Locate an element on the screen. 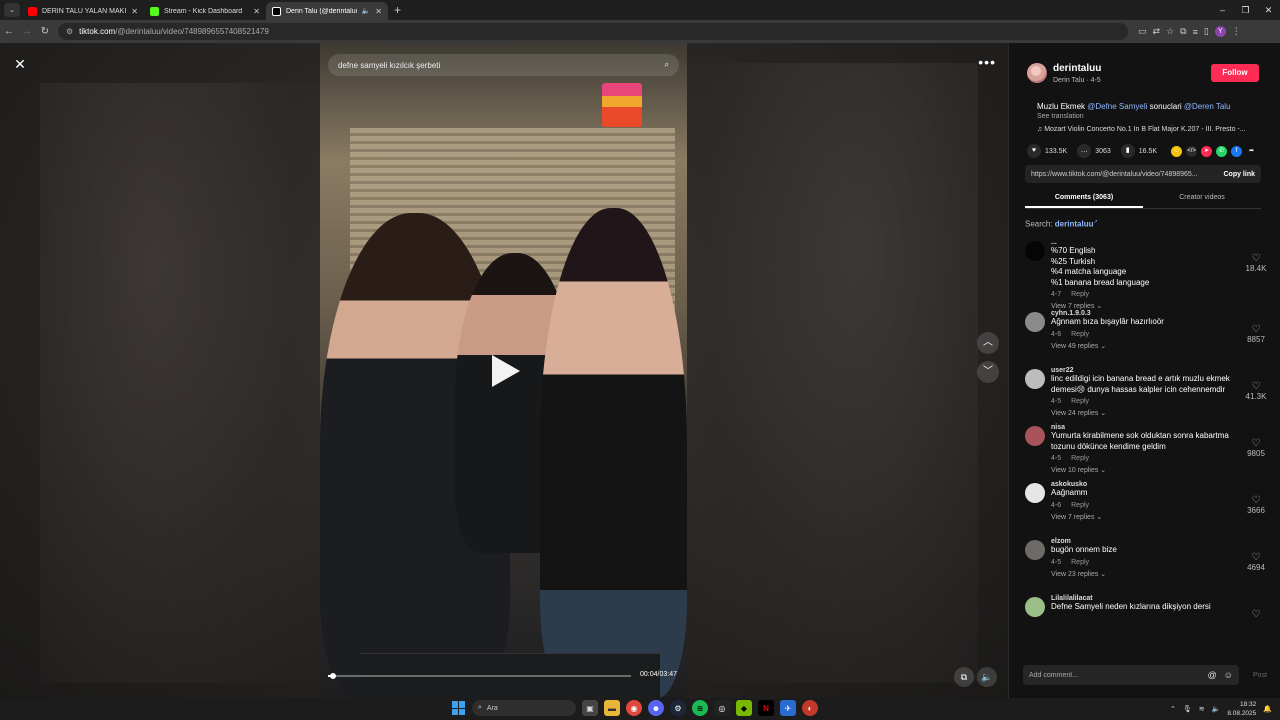 This screenshot has width=1280, height=720. speaker-icon: 🔈 is located at coordinates (1216, 709).